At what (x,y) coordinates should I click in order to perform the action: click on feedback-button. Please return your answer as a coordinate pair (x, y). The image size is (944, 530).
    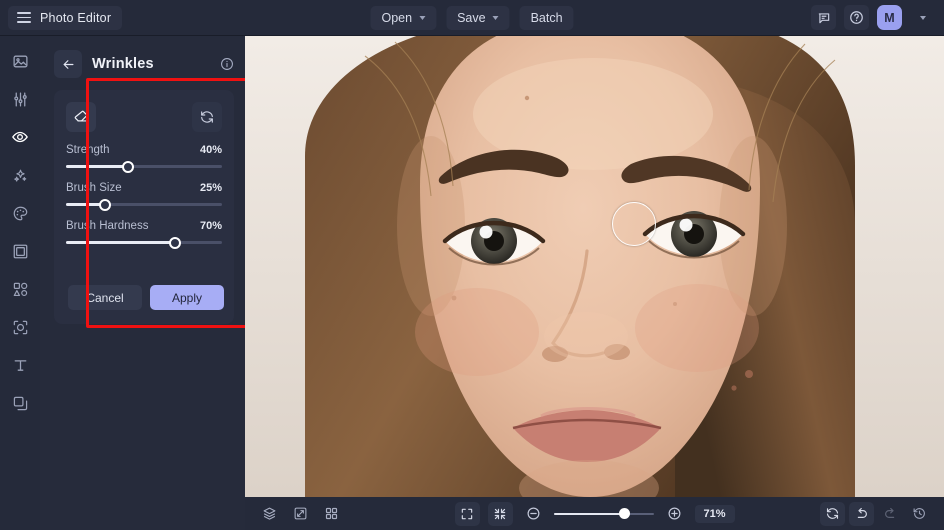
    Looking at the image, I should click on (823, 17).